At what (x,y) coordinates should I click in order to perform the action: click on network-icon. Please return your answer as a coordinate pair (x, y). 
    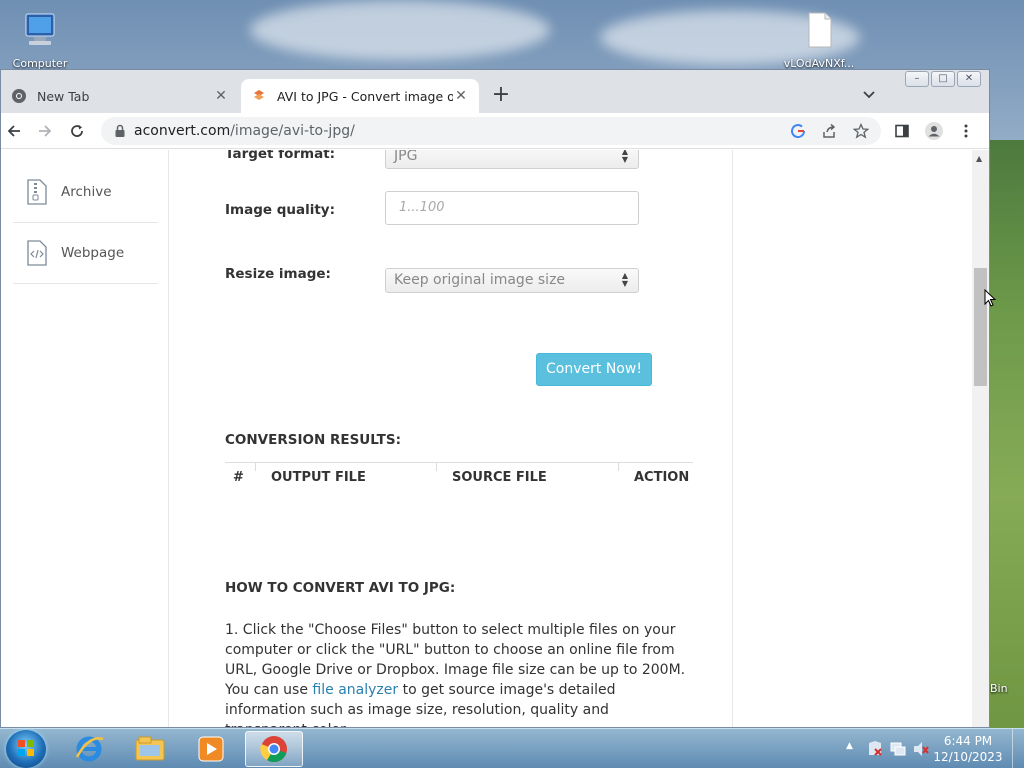
    Looking at the image, I should click on (898, 749).